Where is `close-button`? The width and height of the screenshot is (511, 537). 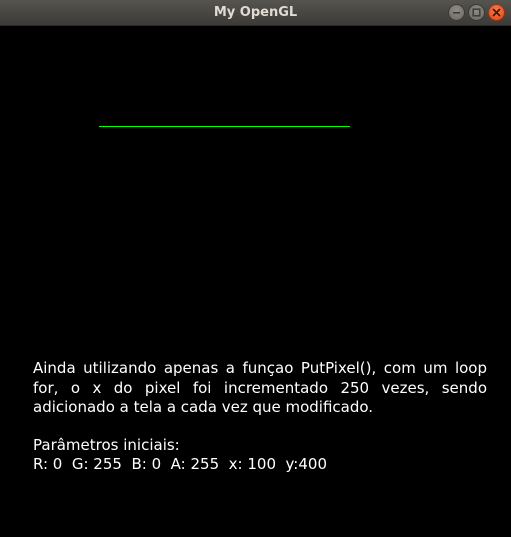
close-button is located at coordinates (496, 12).